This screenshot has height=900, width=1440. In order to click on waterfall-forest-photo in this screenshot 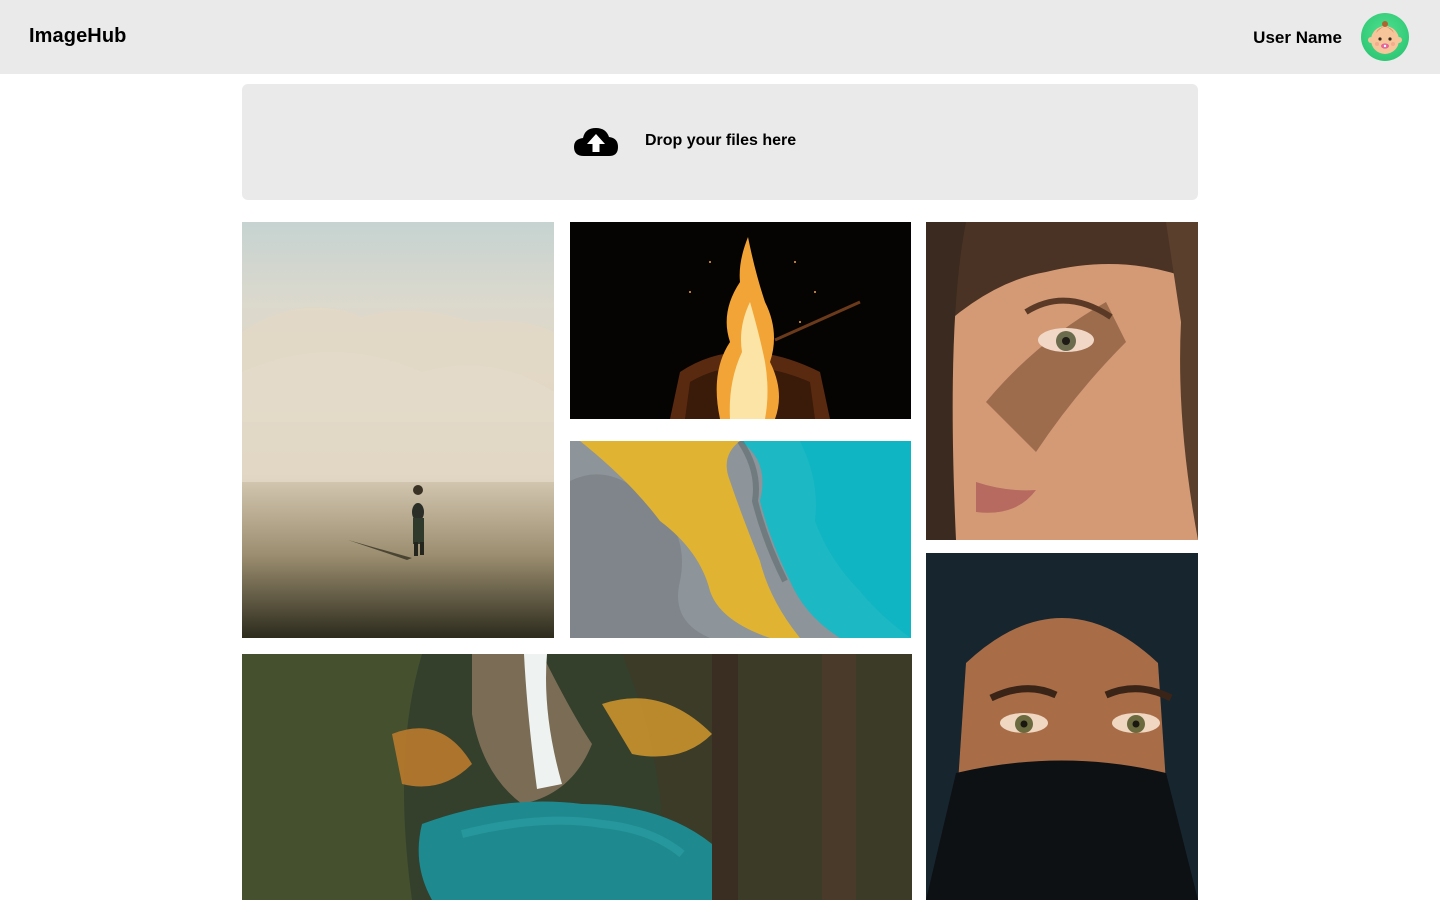, I will do `click(577, 777)`.